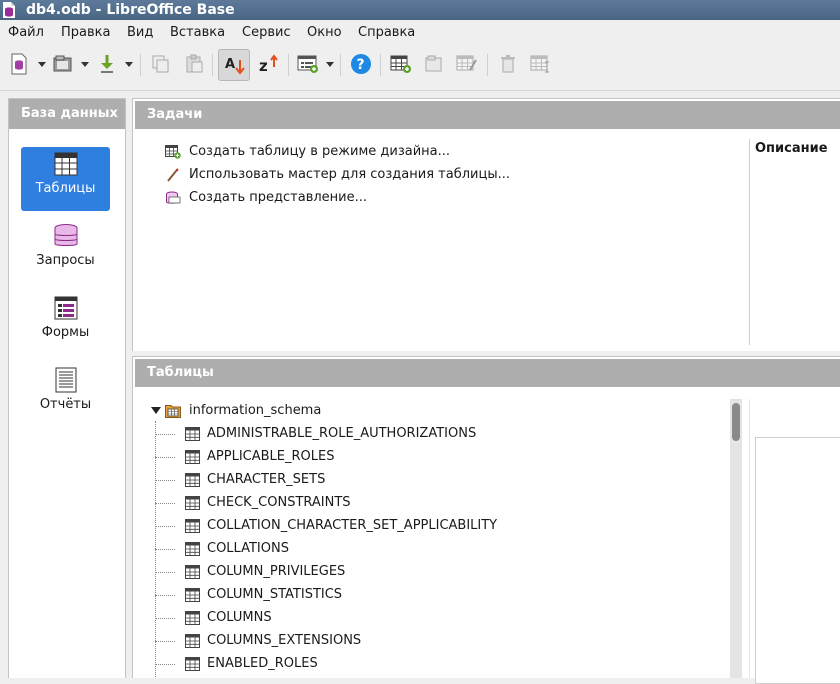 The image size is (840, 684). What do you see at coordinates (352, 525) in the screenshot?
I see `table-name: COLLATION_CHARACTER_SET_APPLICABILITY` at bounding box center [352, 525].